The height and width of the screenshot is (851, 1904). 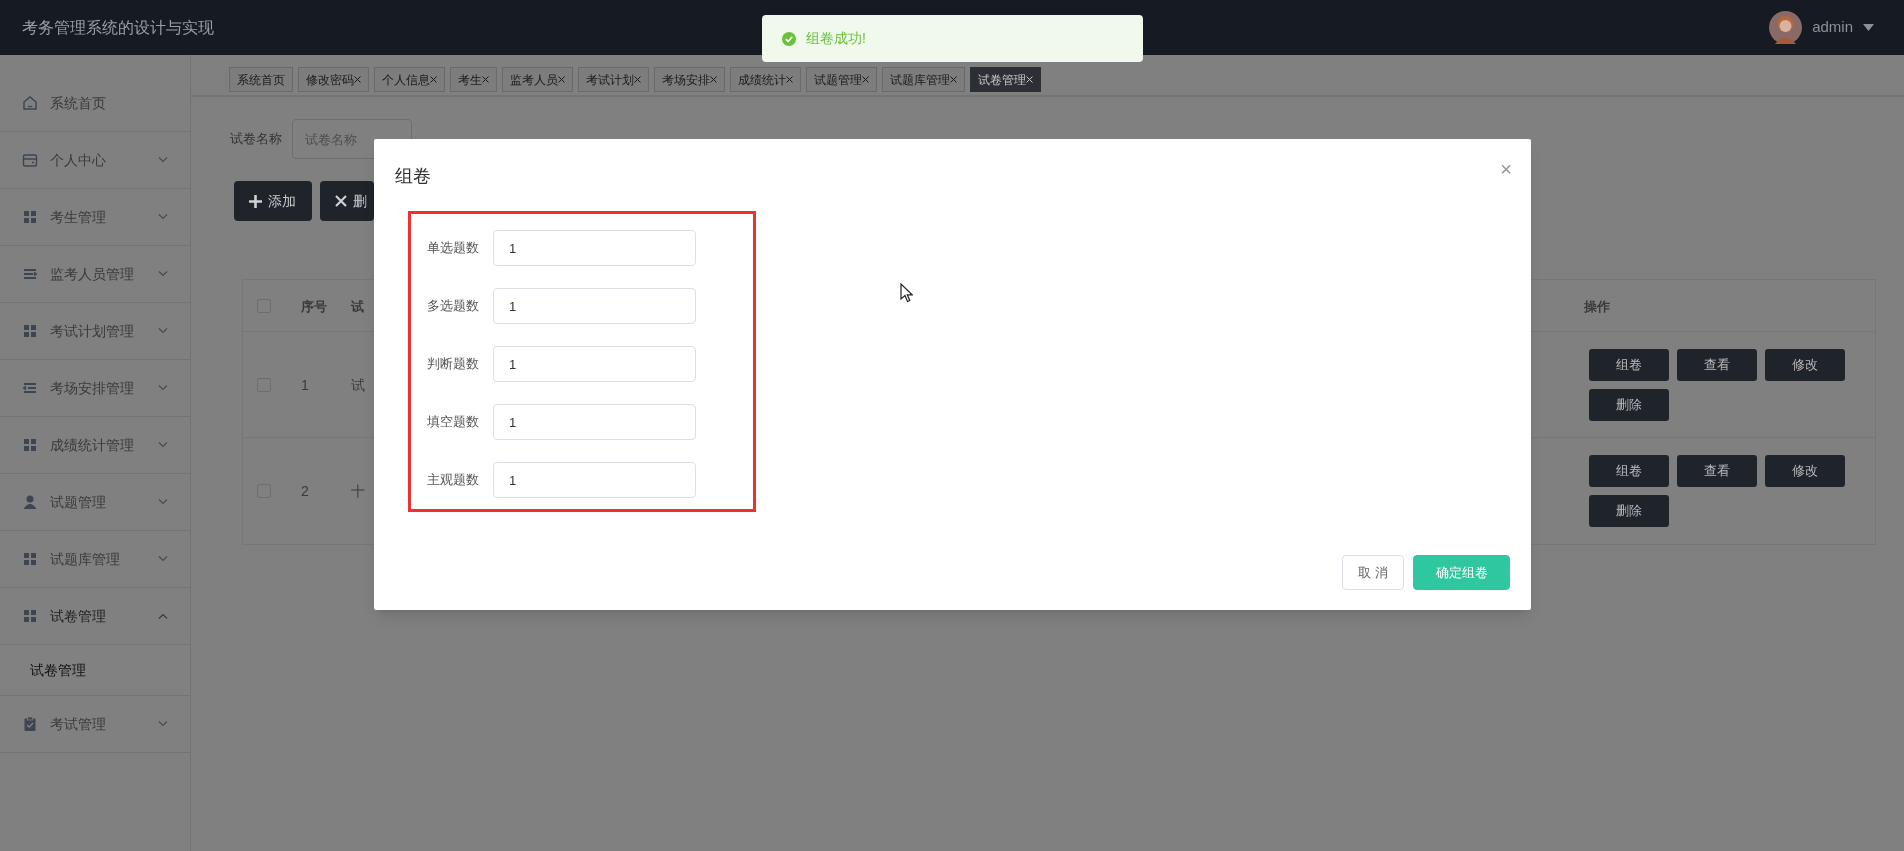 I want to click on field-label: 多选题数, so click(x=453, y=306).